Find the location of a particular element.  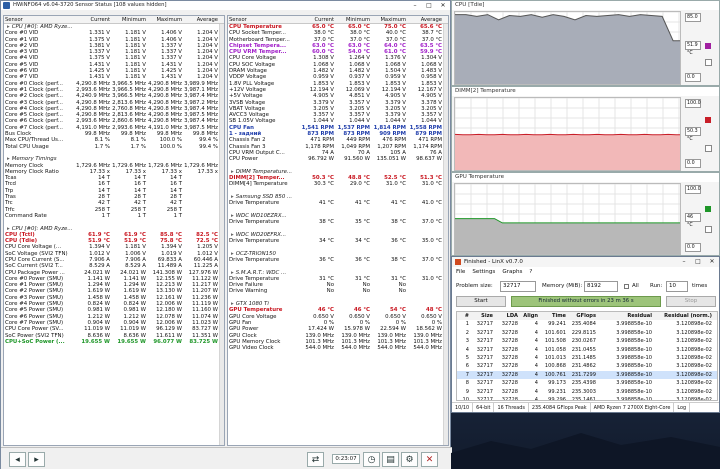

status-log: Log is located at coordinates (682, 407).